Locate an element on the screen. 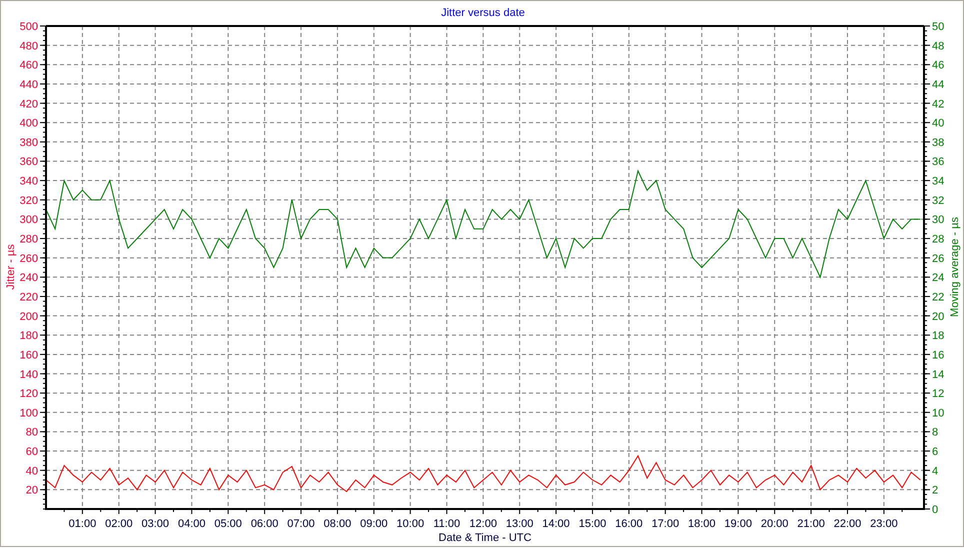  axis-title: Jitter - µs is located at coordinates (11, 267).